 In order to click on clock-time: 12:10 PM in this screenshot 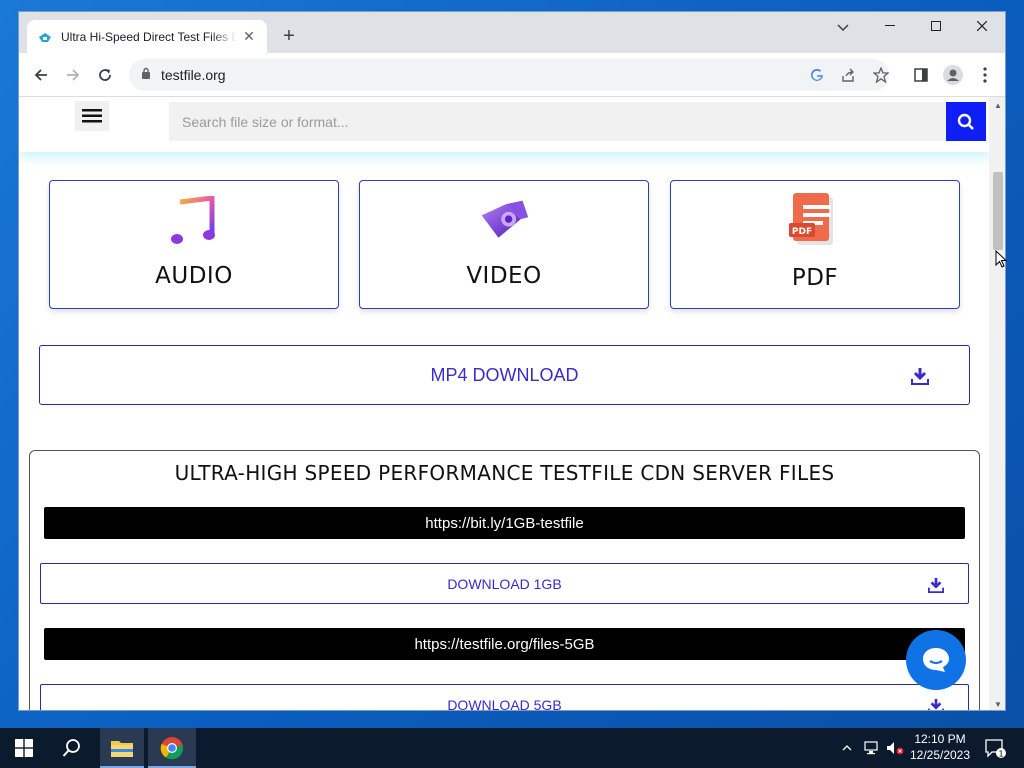, I will do `click(940, 739)`.